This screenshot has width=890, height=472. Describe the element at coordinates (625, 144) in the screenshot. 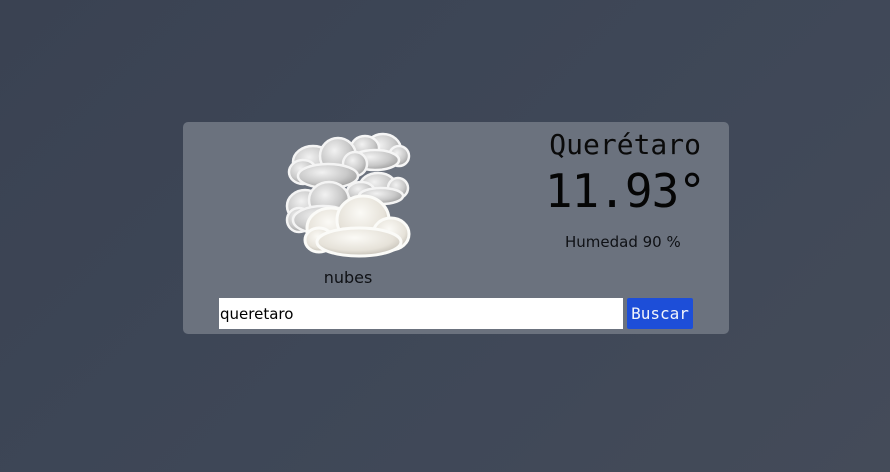

I see `city-name: Querétaro` at that location.